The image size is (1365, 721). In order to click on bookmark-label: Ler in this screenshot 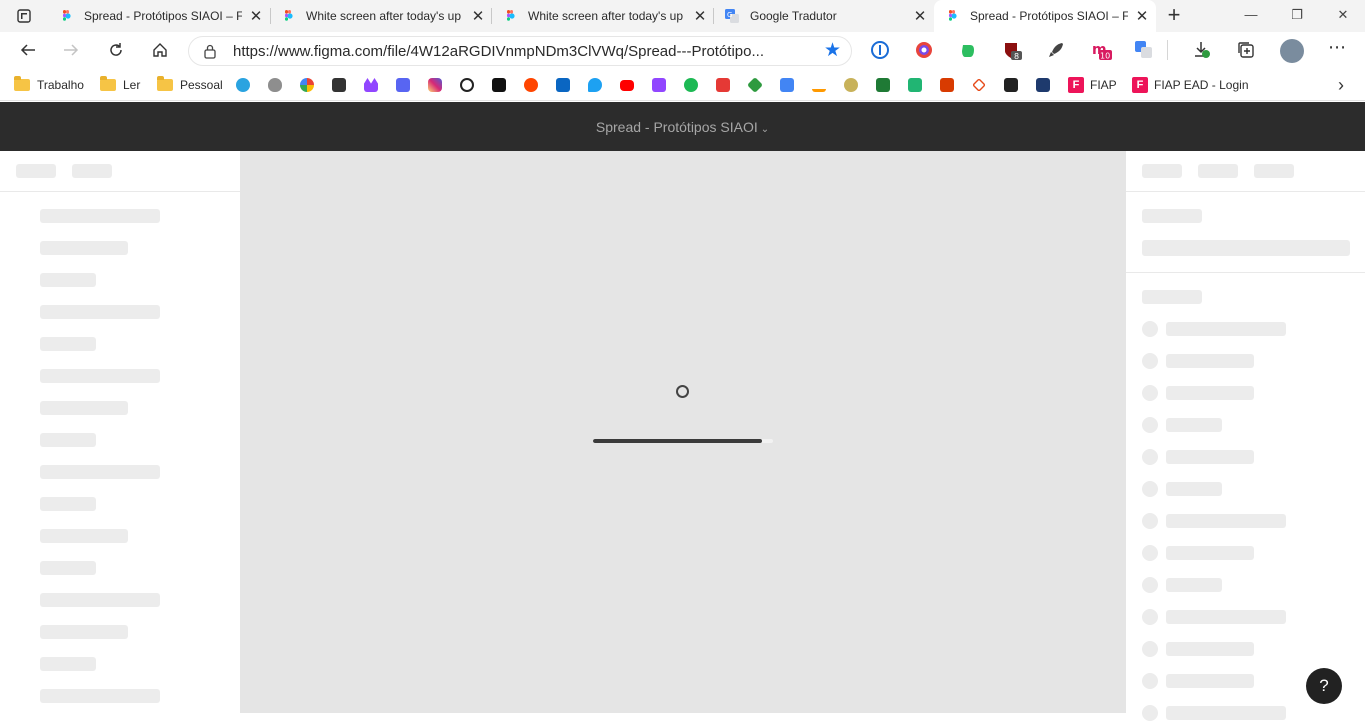, I will do `click(132, 85)`.